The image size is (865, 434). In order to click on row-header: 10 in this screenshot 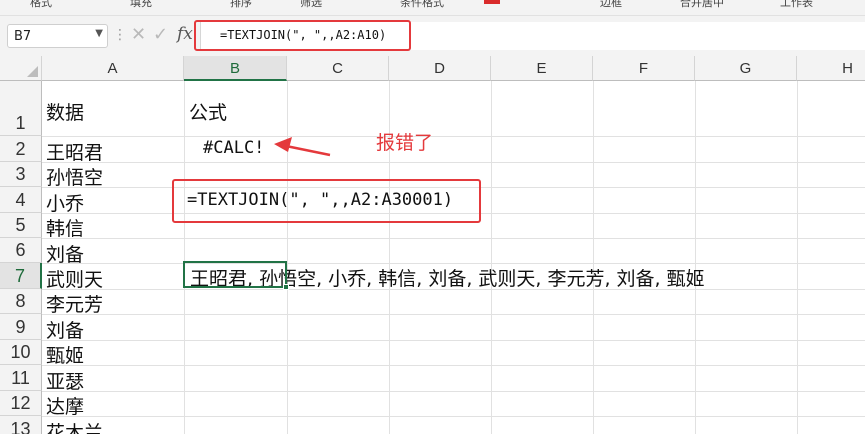, I will do `click(21, 352)`.